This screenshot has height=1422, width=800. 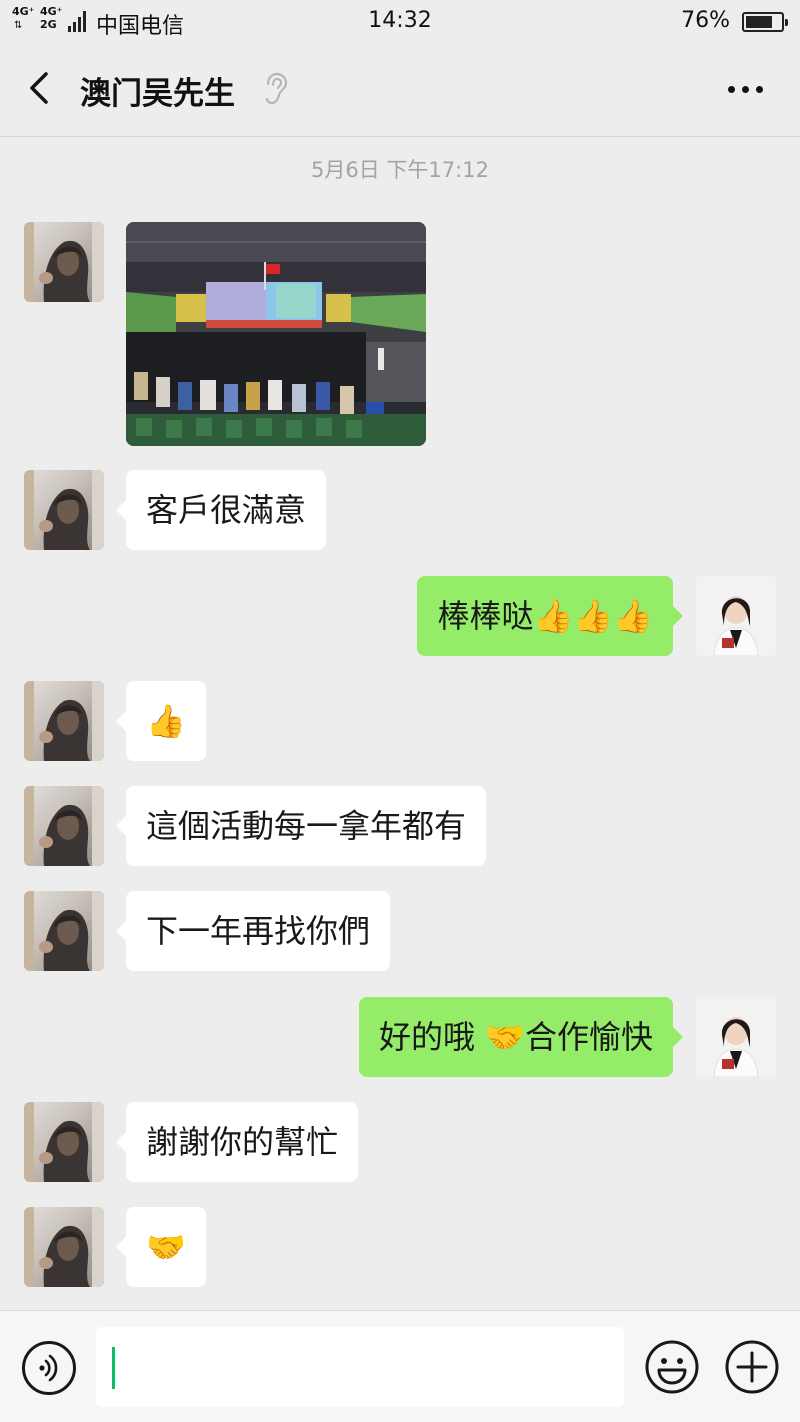 I want to click on earpiece-mode-icon, so click(x=275, y=89).